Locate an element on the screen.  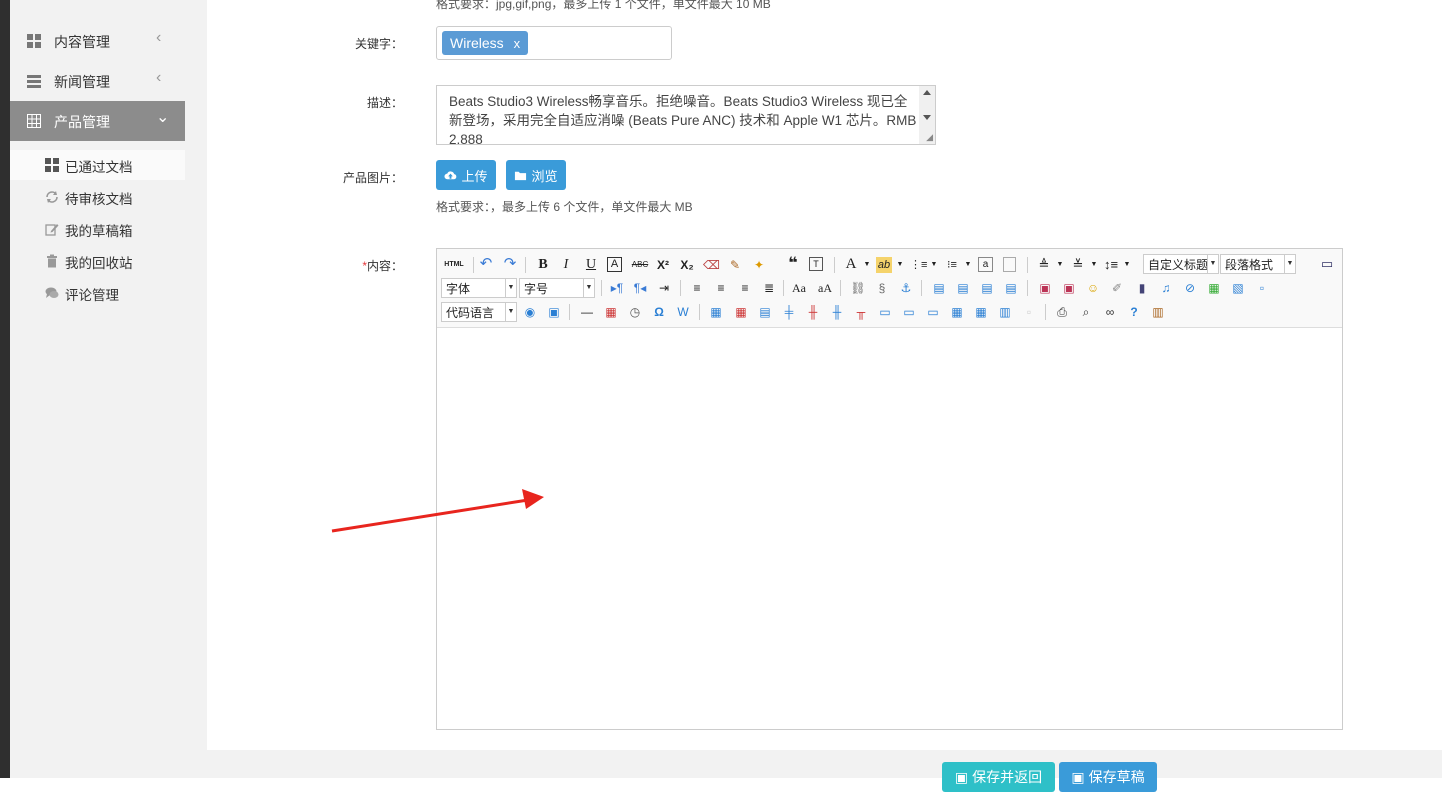
save-and-return-label: 保存并返回 is located at coordinates (1007, 777).